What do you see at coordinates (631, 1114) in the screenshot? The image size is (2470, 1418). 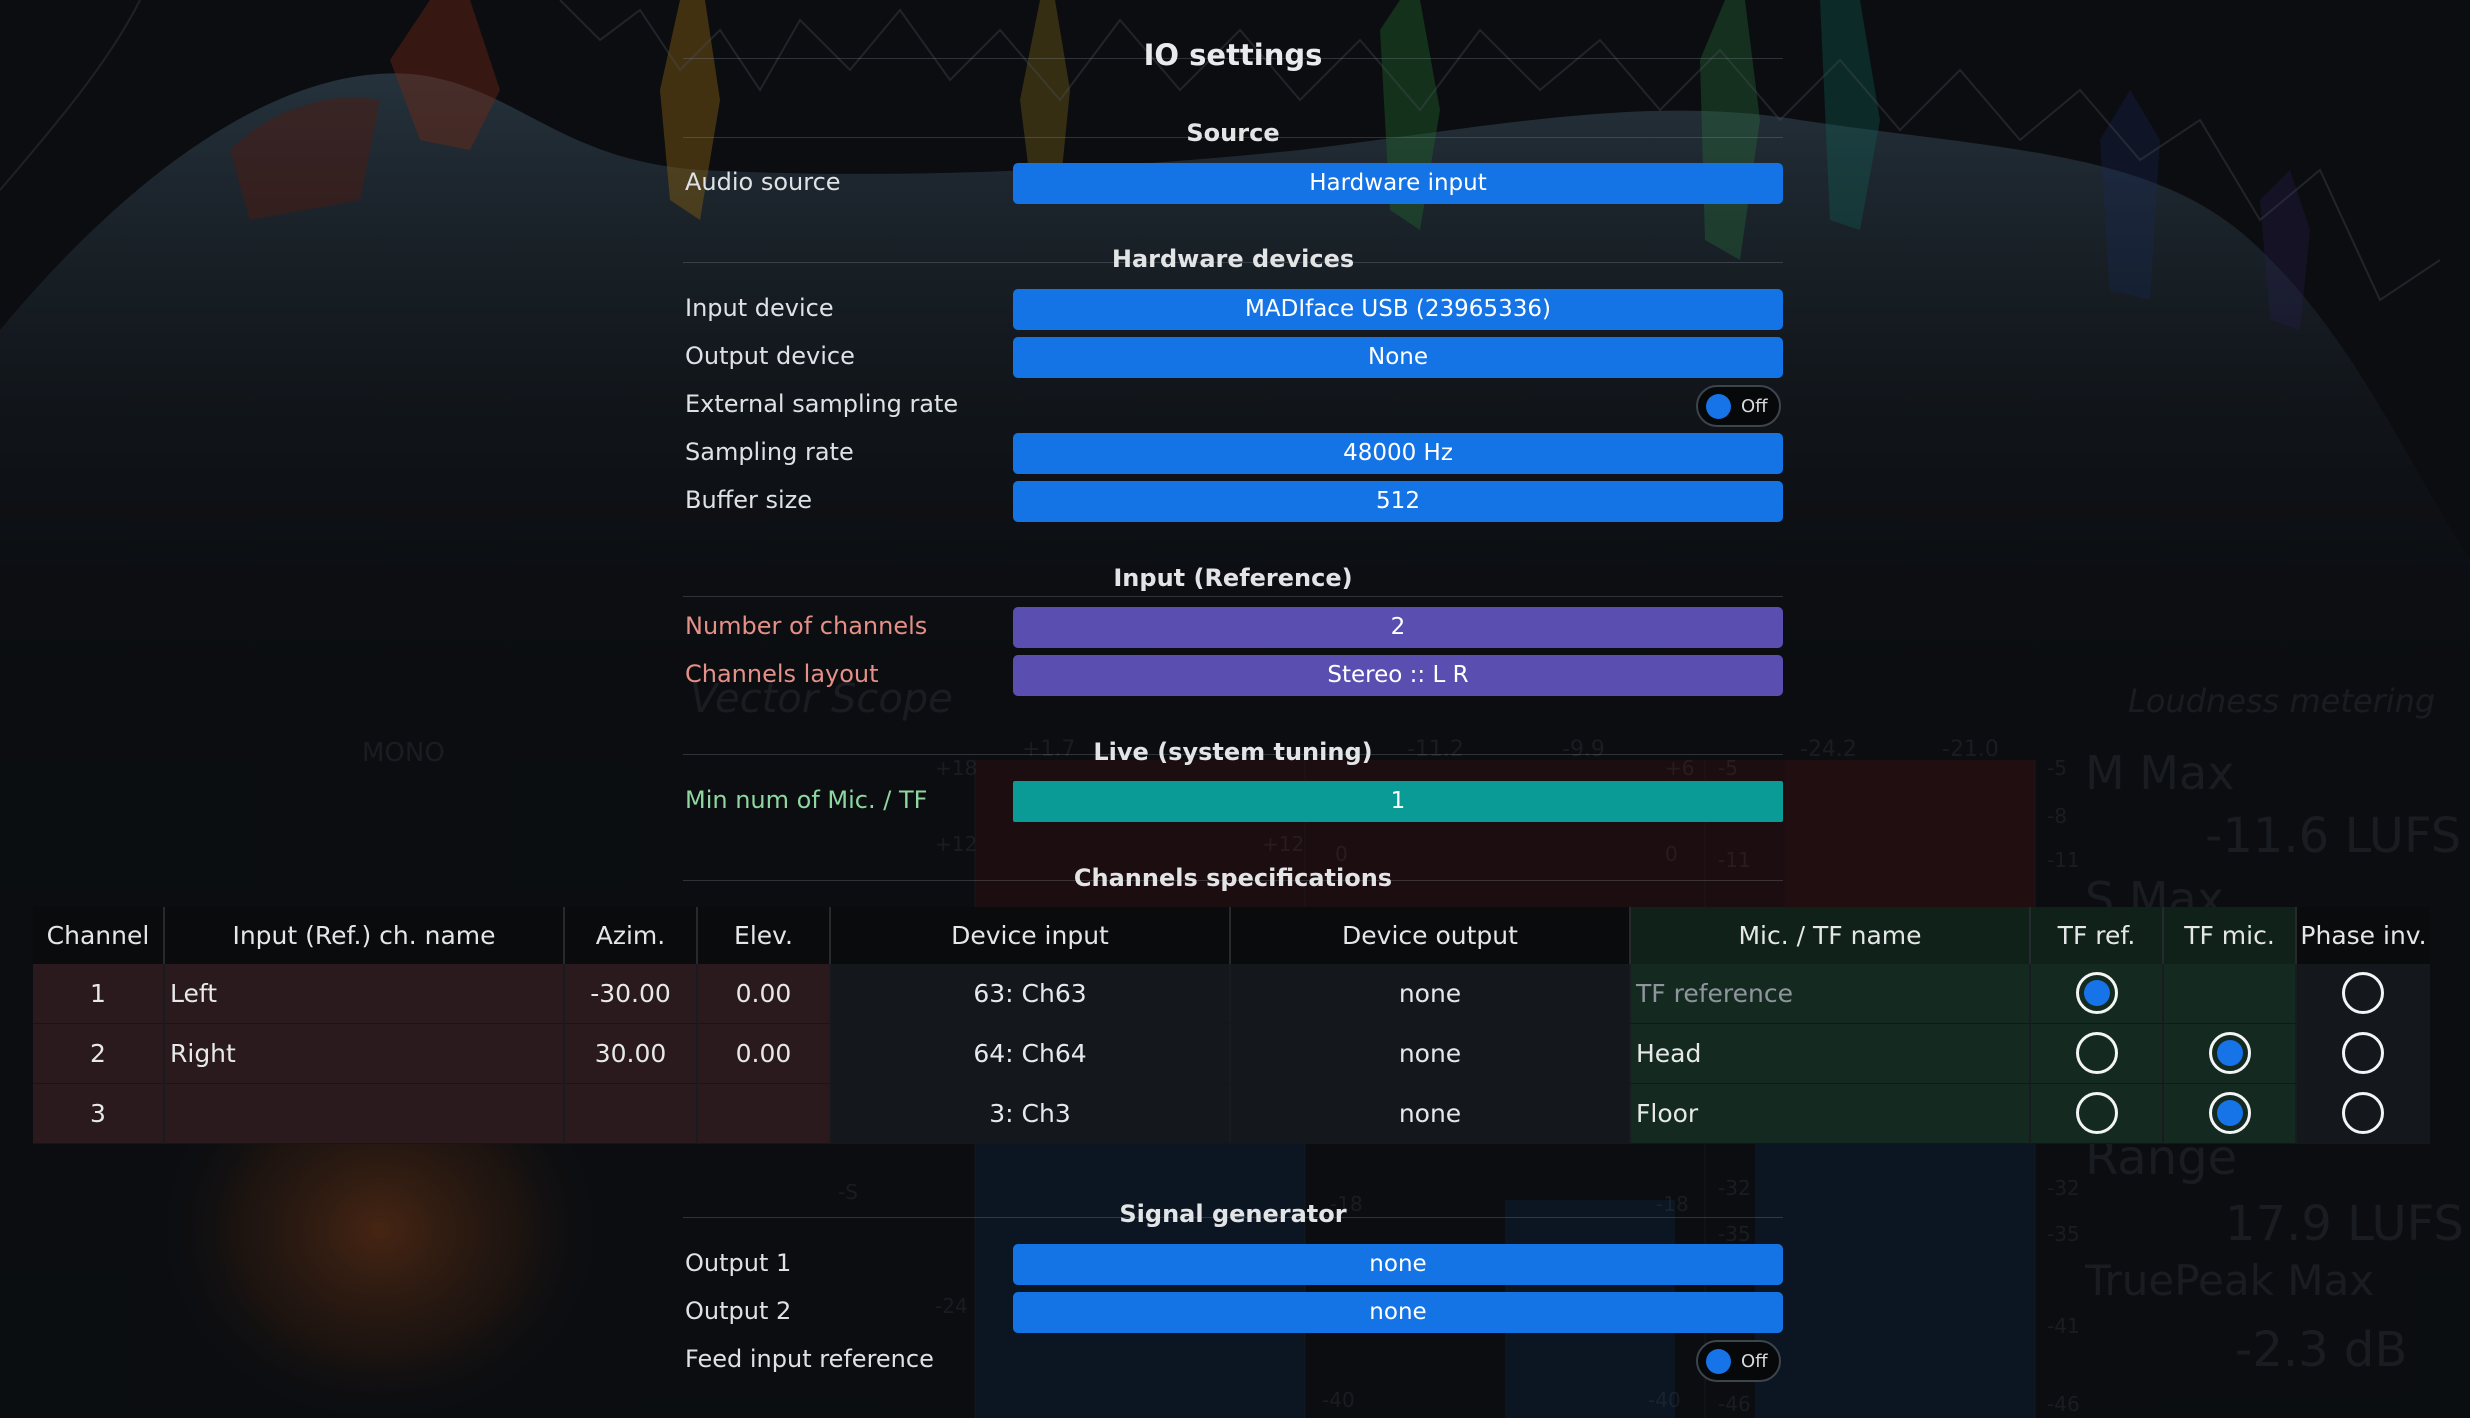 I see `cell-azim` at bounding box center [631, 1114].